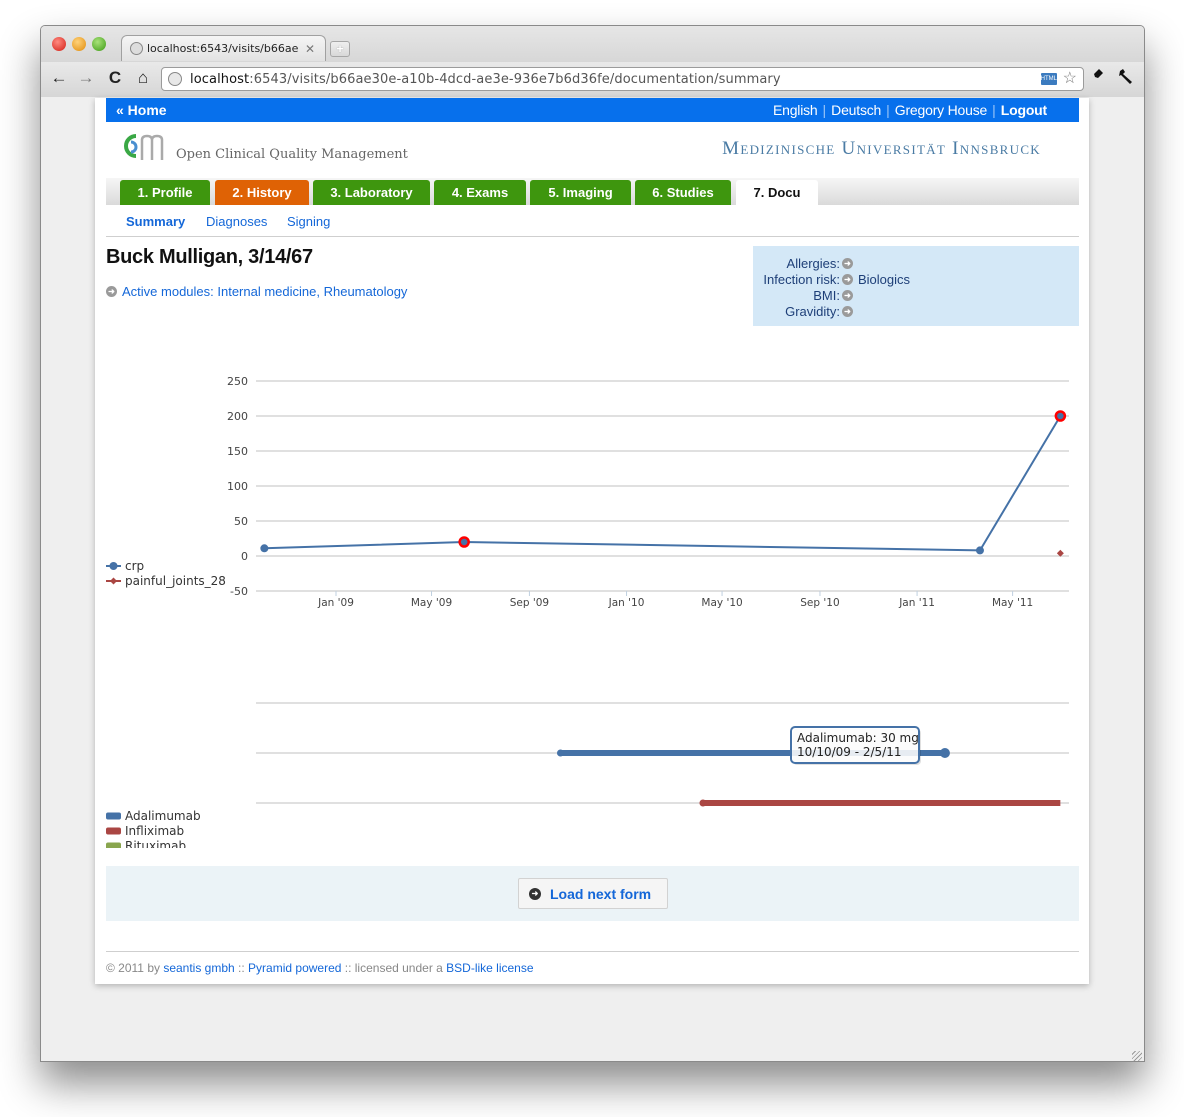 This screenshot has height=1117, width=1184. Describe the element at coordinates (916, 279) in the screenshot. I see `info-infection-risk: Infection risk: ➜ Biologics` at that location.